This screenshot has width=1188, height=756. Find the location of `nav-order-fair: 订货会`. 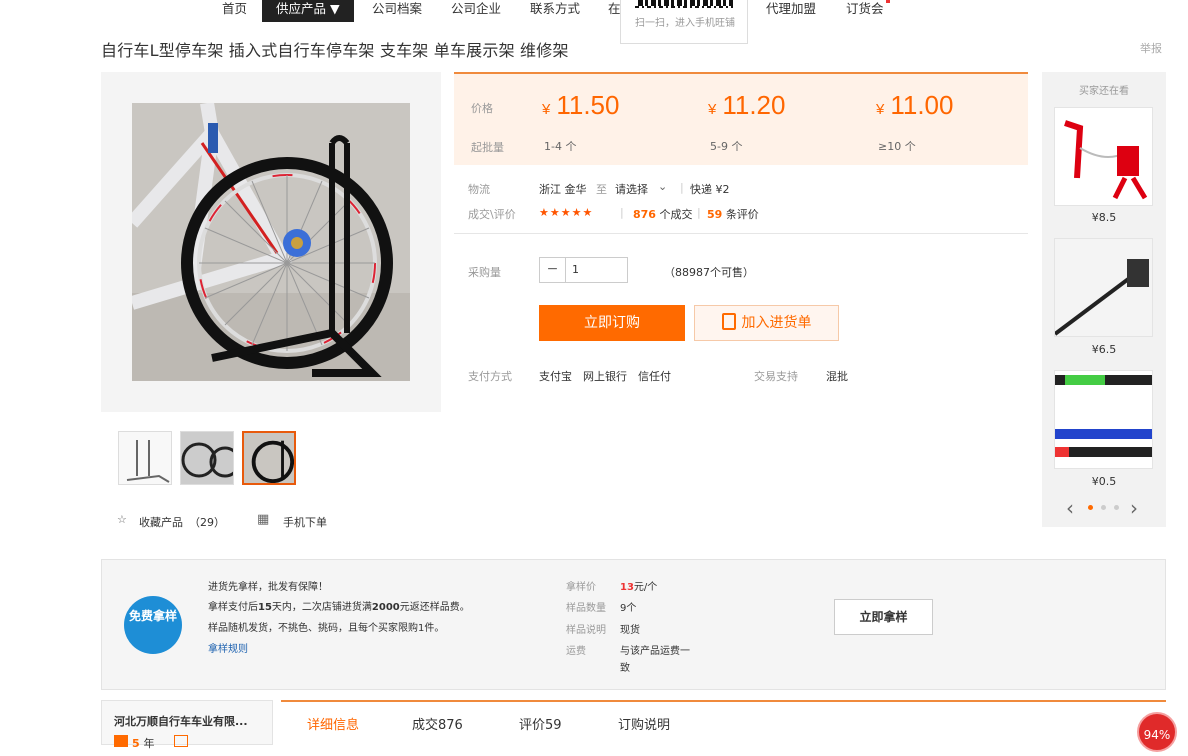

nav-order-fair: 订货会 is located at coordinates (865, 11).